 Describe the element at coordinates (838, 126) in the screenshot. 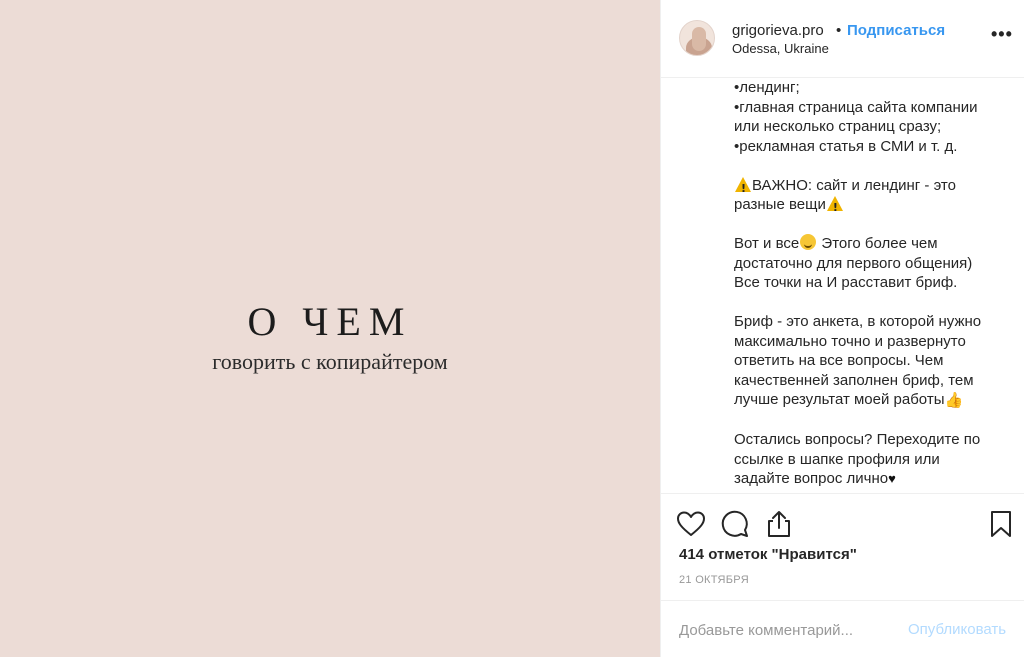

I see `caption-line: или несколько страниц сразу;` at that location.